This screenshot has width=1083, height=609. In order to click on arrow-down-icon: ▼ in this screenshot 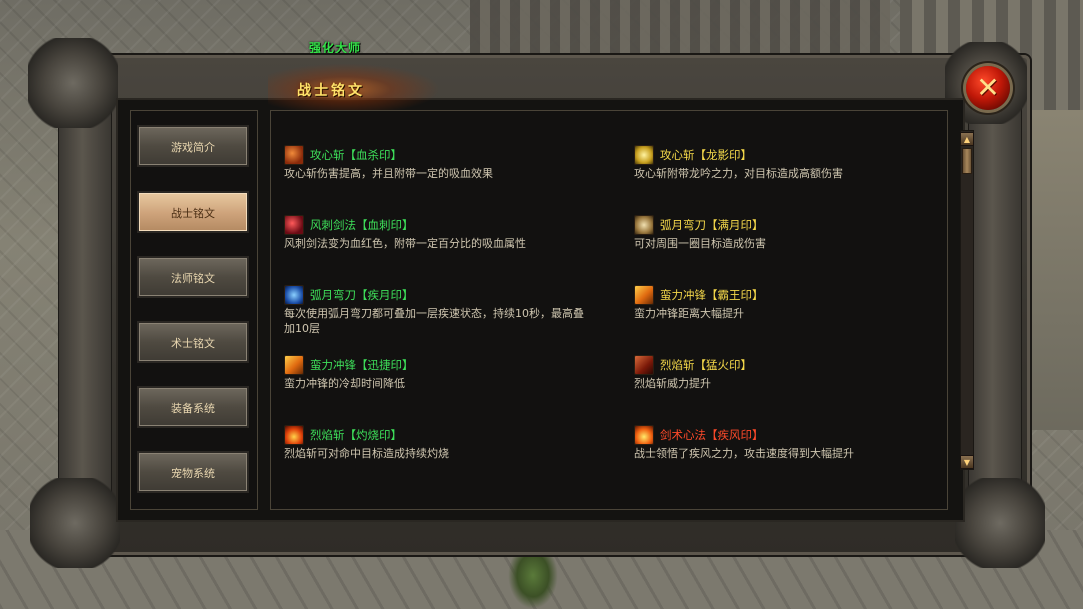, I will do `click(967, 462)`.